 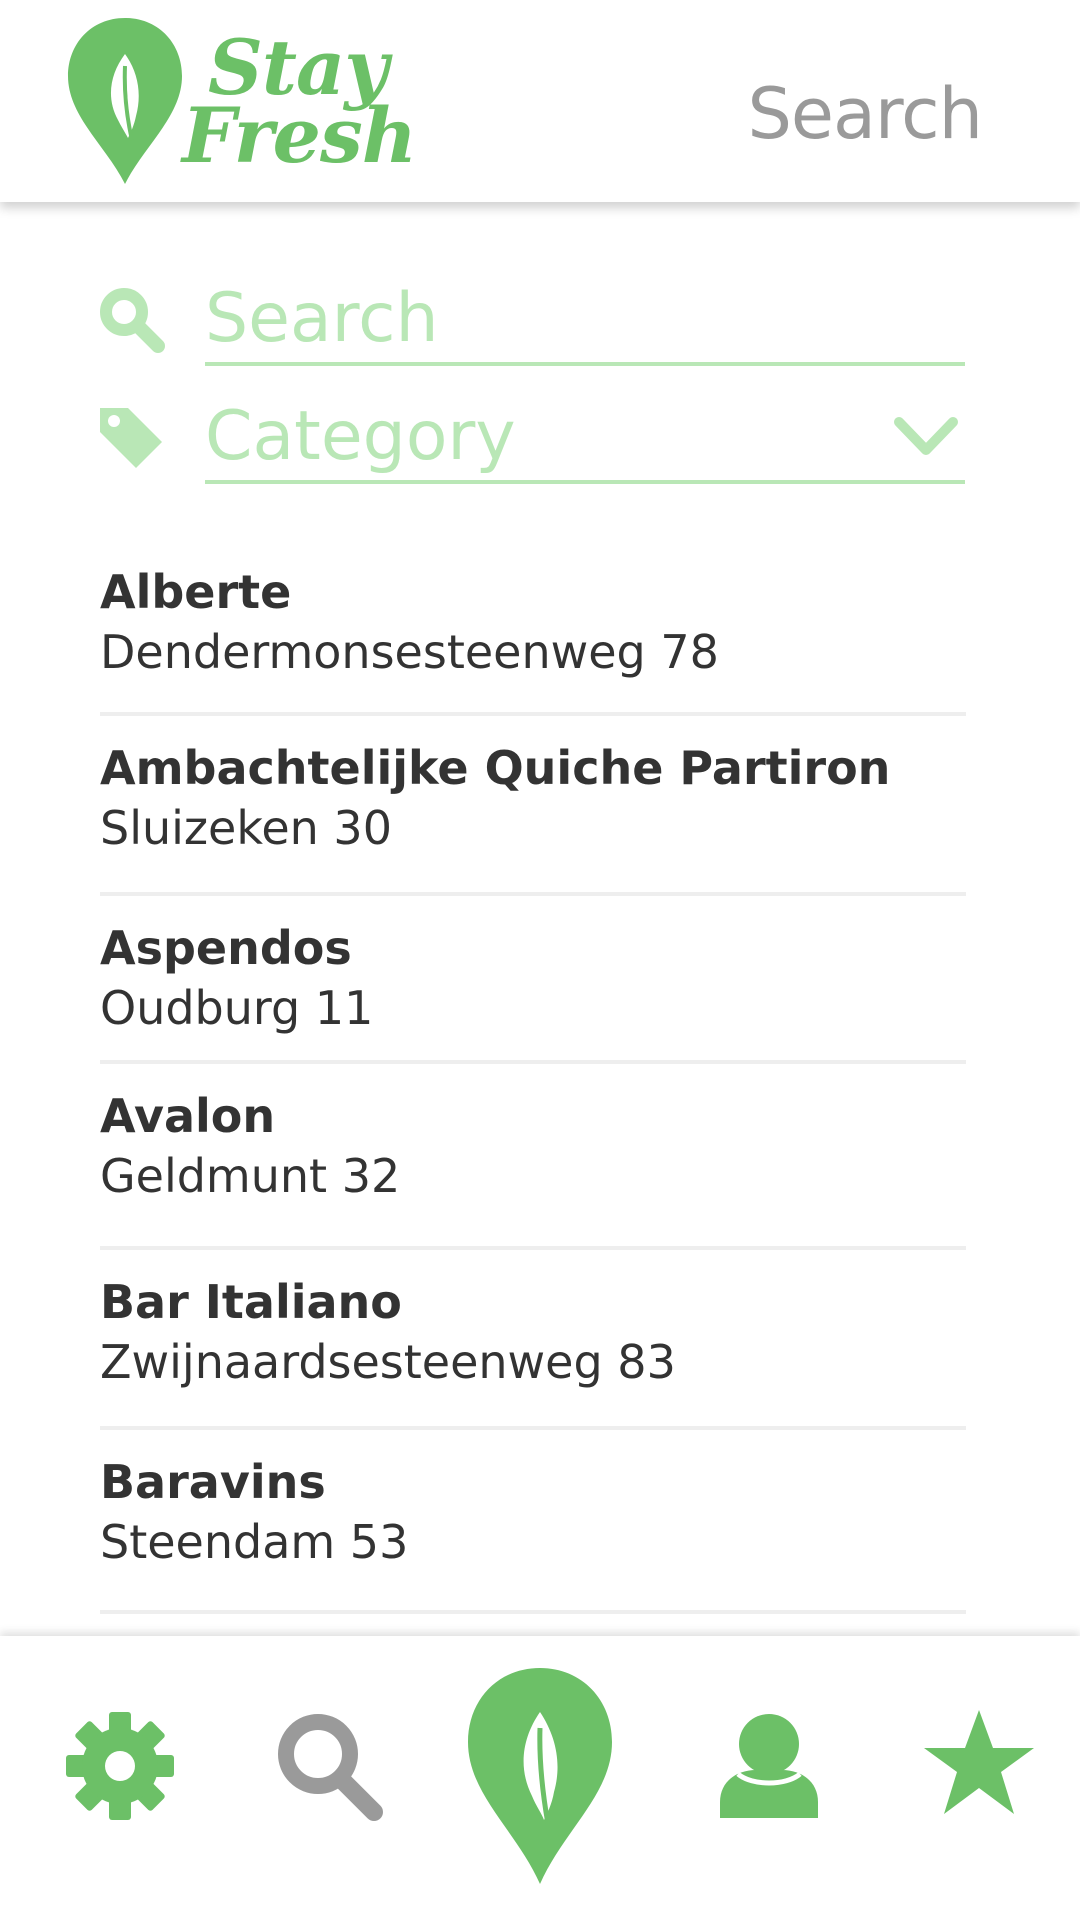 I want to click on chevron-down-icon, so click(x=926, y=436).